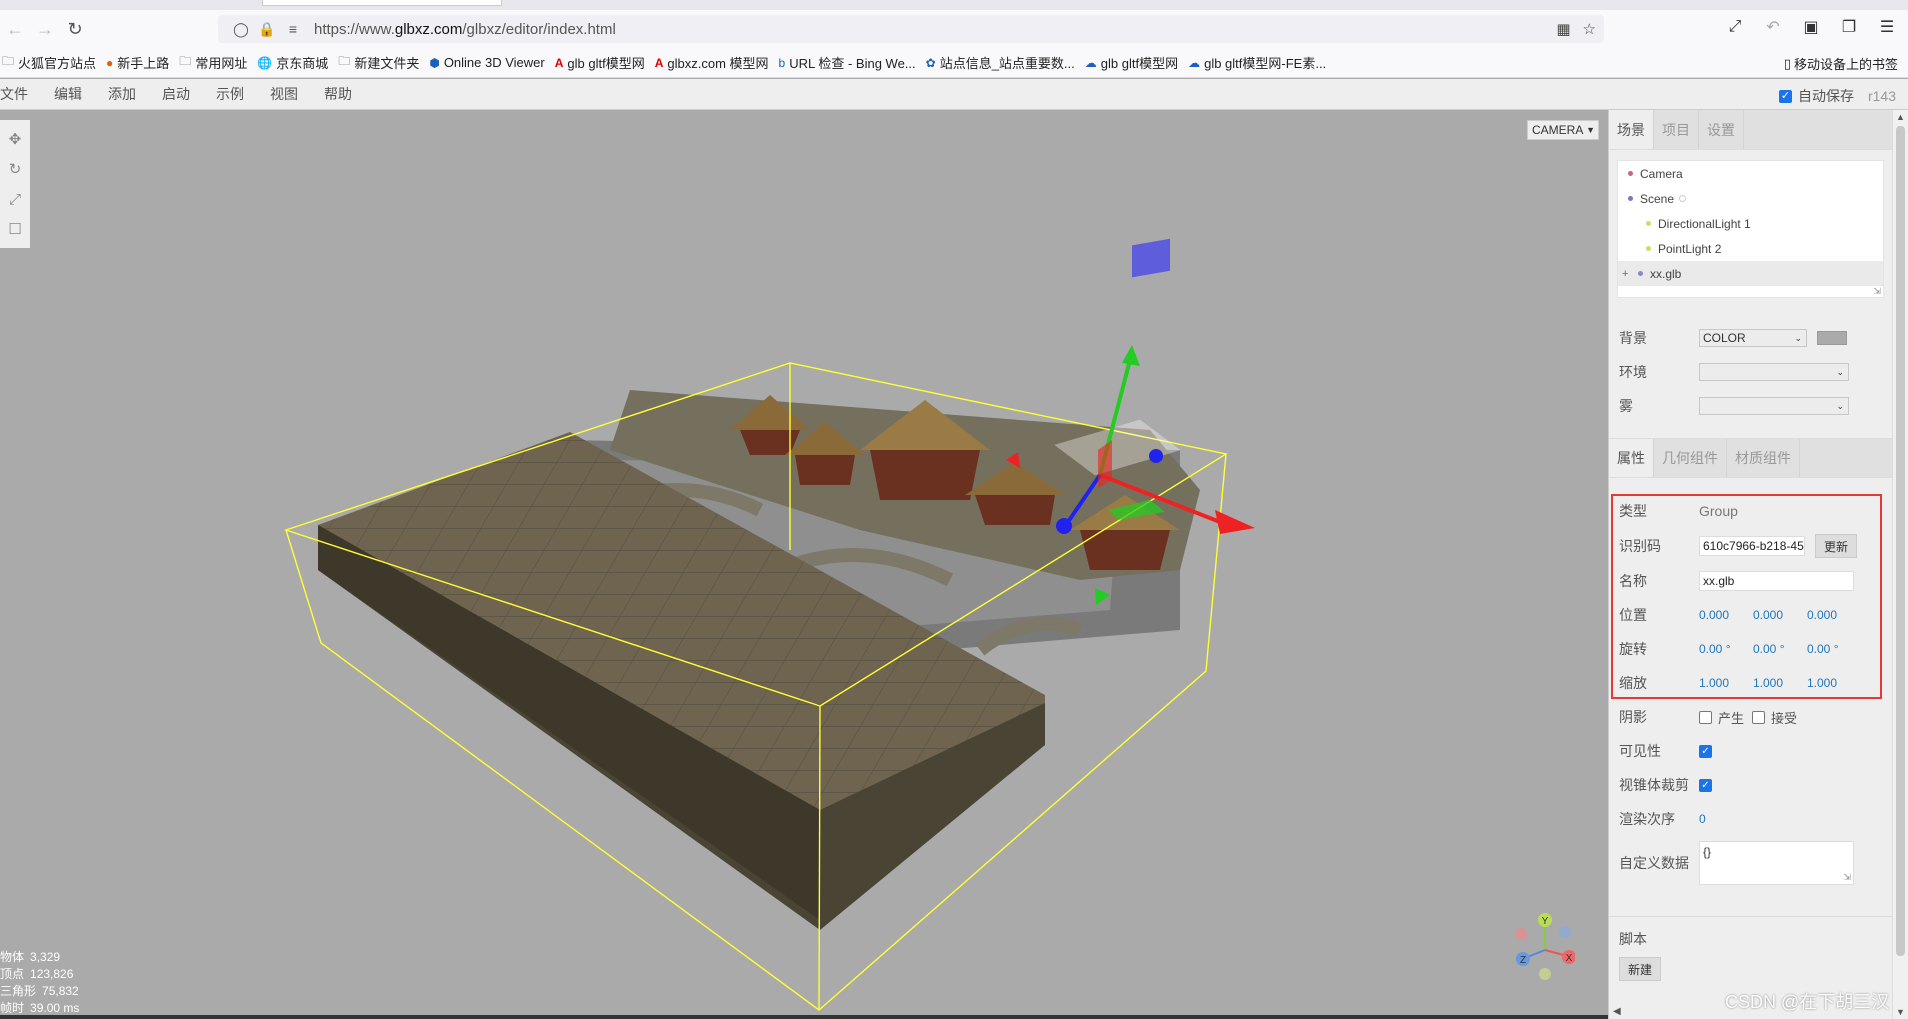 The image size is (1908, 1019). I want to click on revision-label: r143, so click(1881, 96).